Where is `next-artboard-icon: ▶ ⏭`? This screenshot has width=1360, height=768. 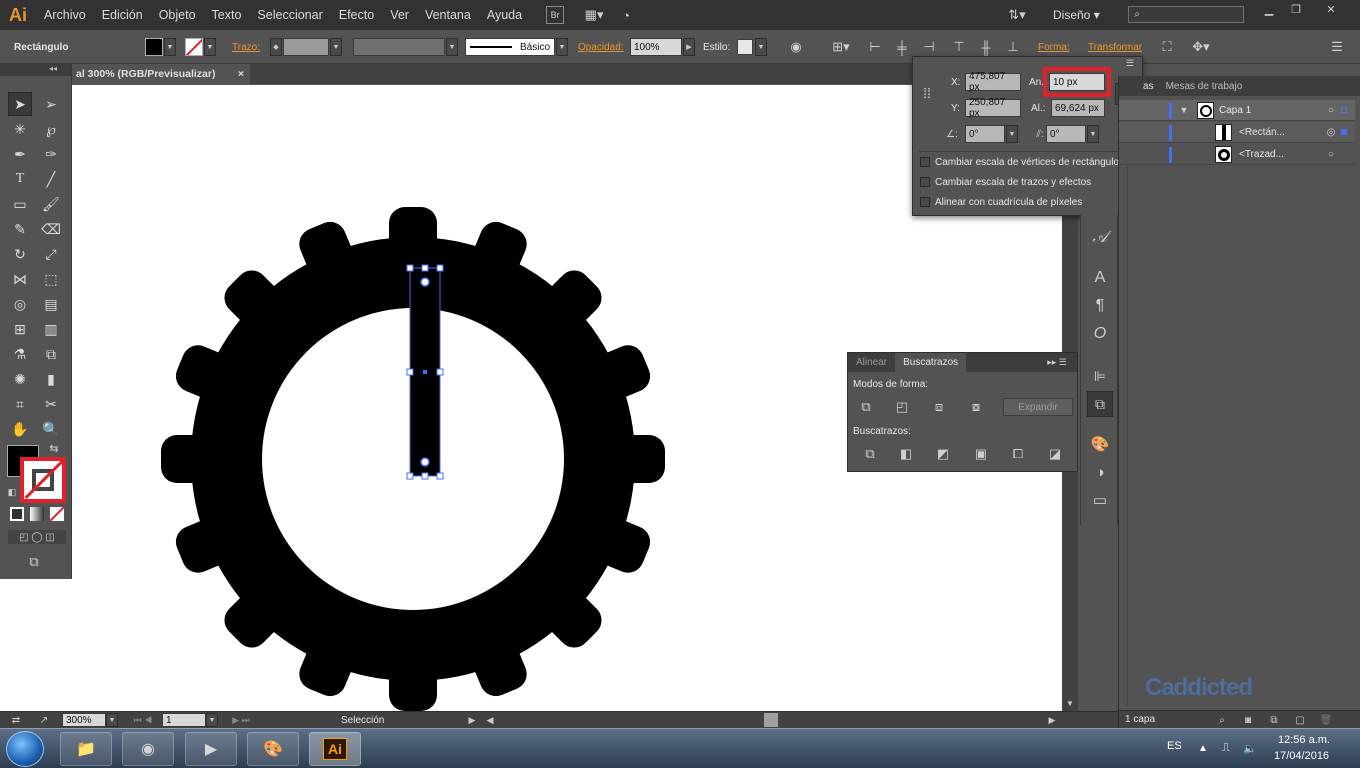
next-artboard-icon: ▶ ⏭ is located at coordinates (241, 720).